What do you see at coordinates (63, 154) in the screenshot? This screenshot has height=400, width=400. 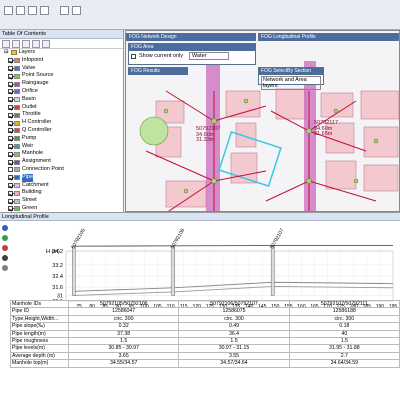 I see `layer-item: Manhole` at bounding box center [63, 154].